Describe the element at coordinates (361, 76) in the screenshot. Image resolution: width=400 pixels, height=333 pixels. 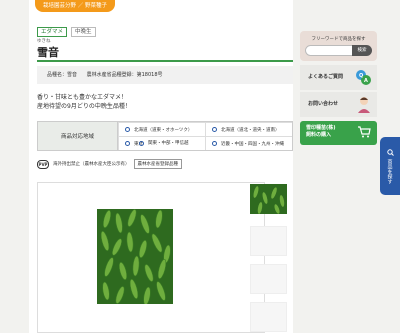
I see `svg-text: Q` at that location.